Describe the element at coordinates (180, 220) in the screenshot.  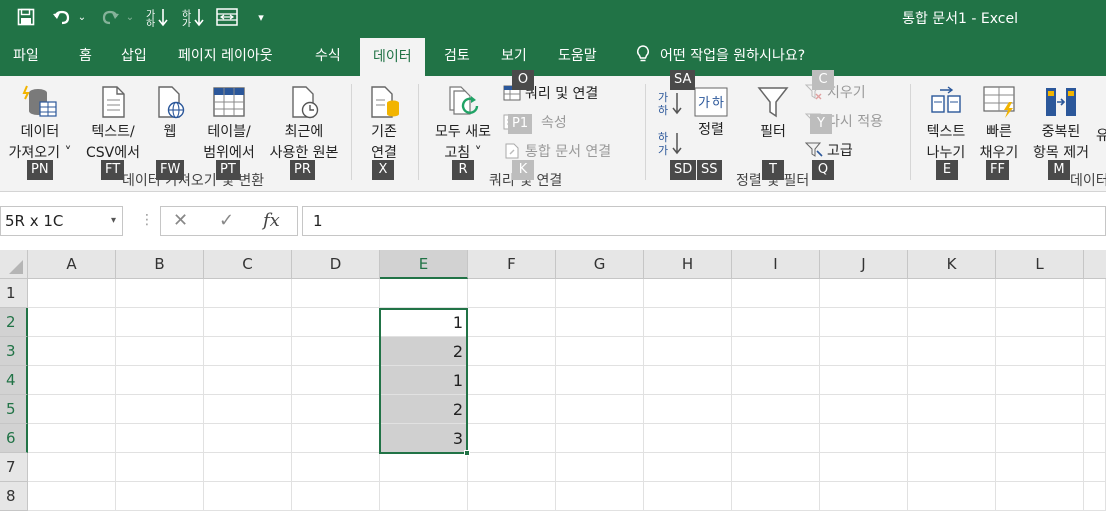
I see `cancel-icon: ✕` at that location.